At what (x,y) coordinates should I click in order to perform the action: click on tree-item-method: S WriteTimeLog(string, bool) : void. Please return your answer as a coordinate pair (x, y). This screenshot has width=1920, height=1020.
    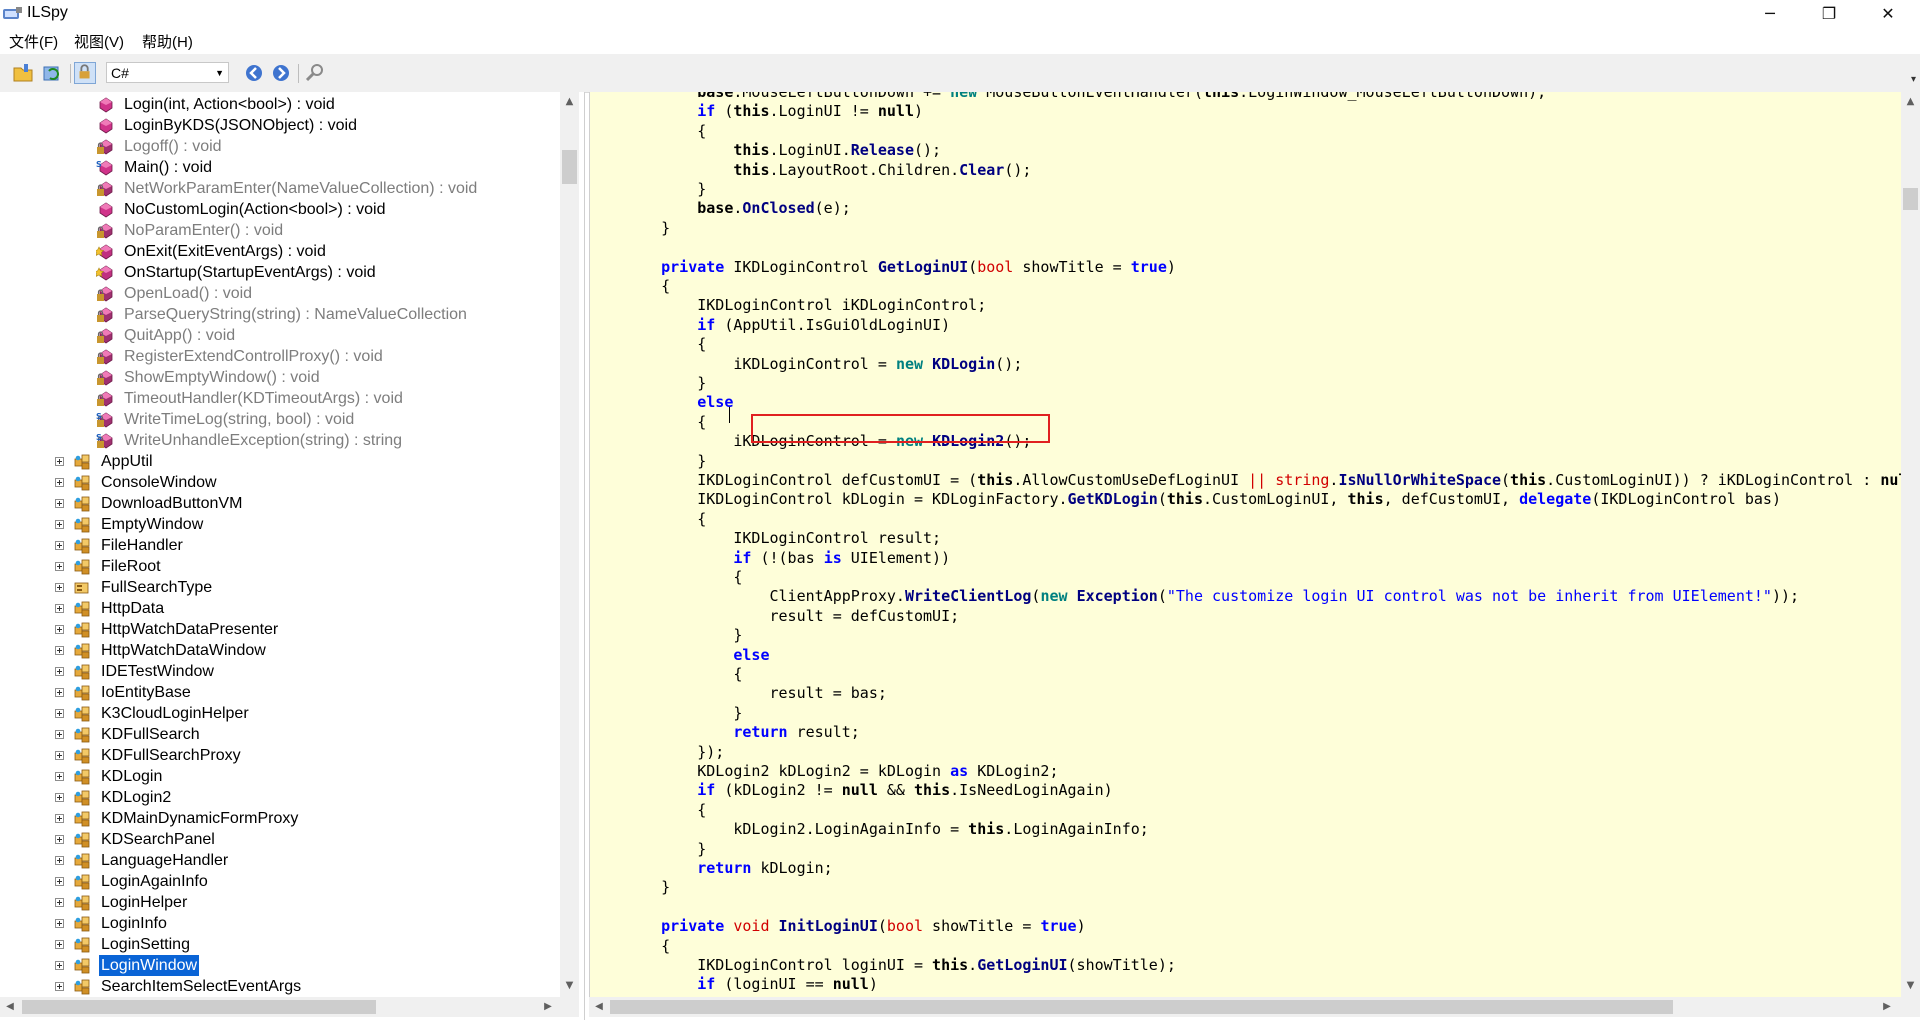
    Looking at the image, I should click on (280, 419).